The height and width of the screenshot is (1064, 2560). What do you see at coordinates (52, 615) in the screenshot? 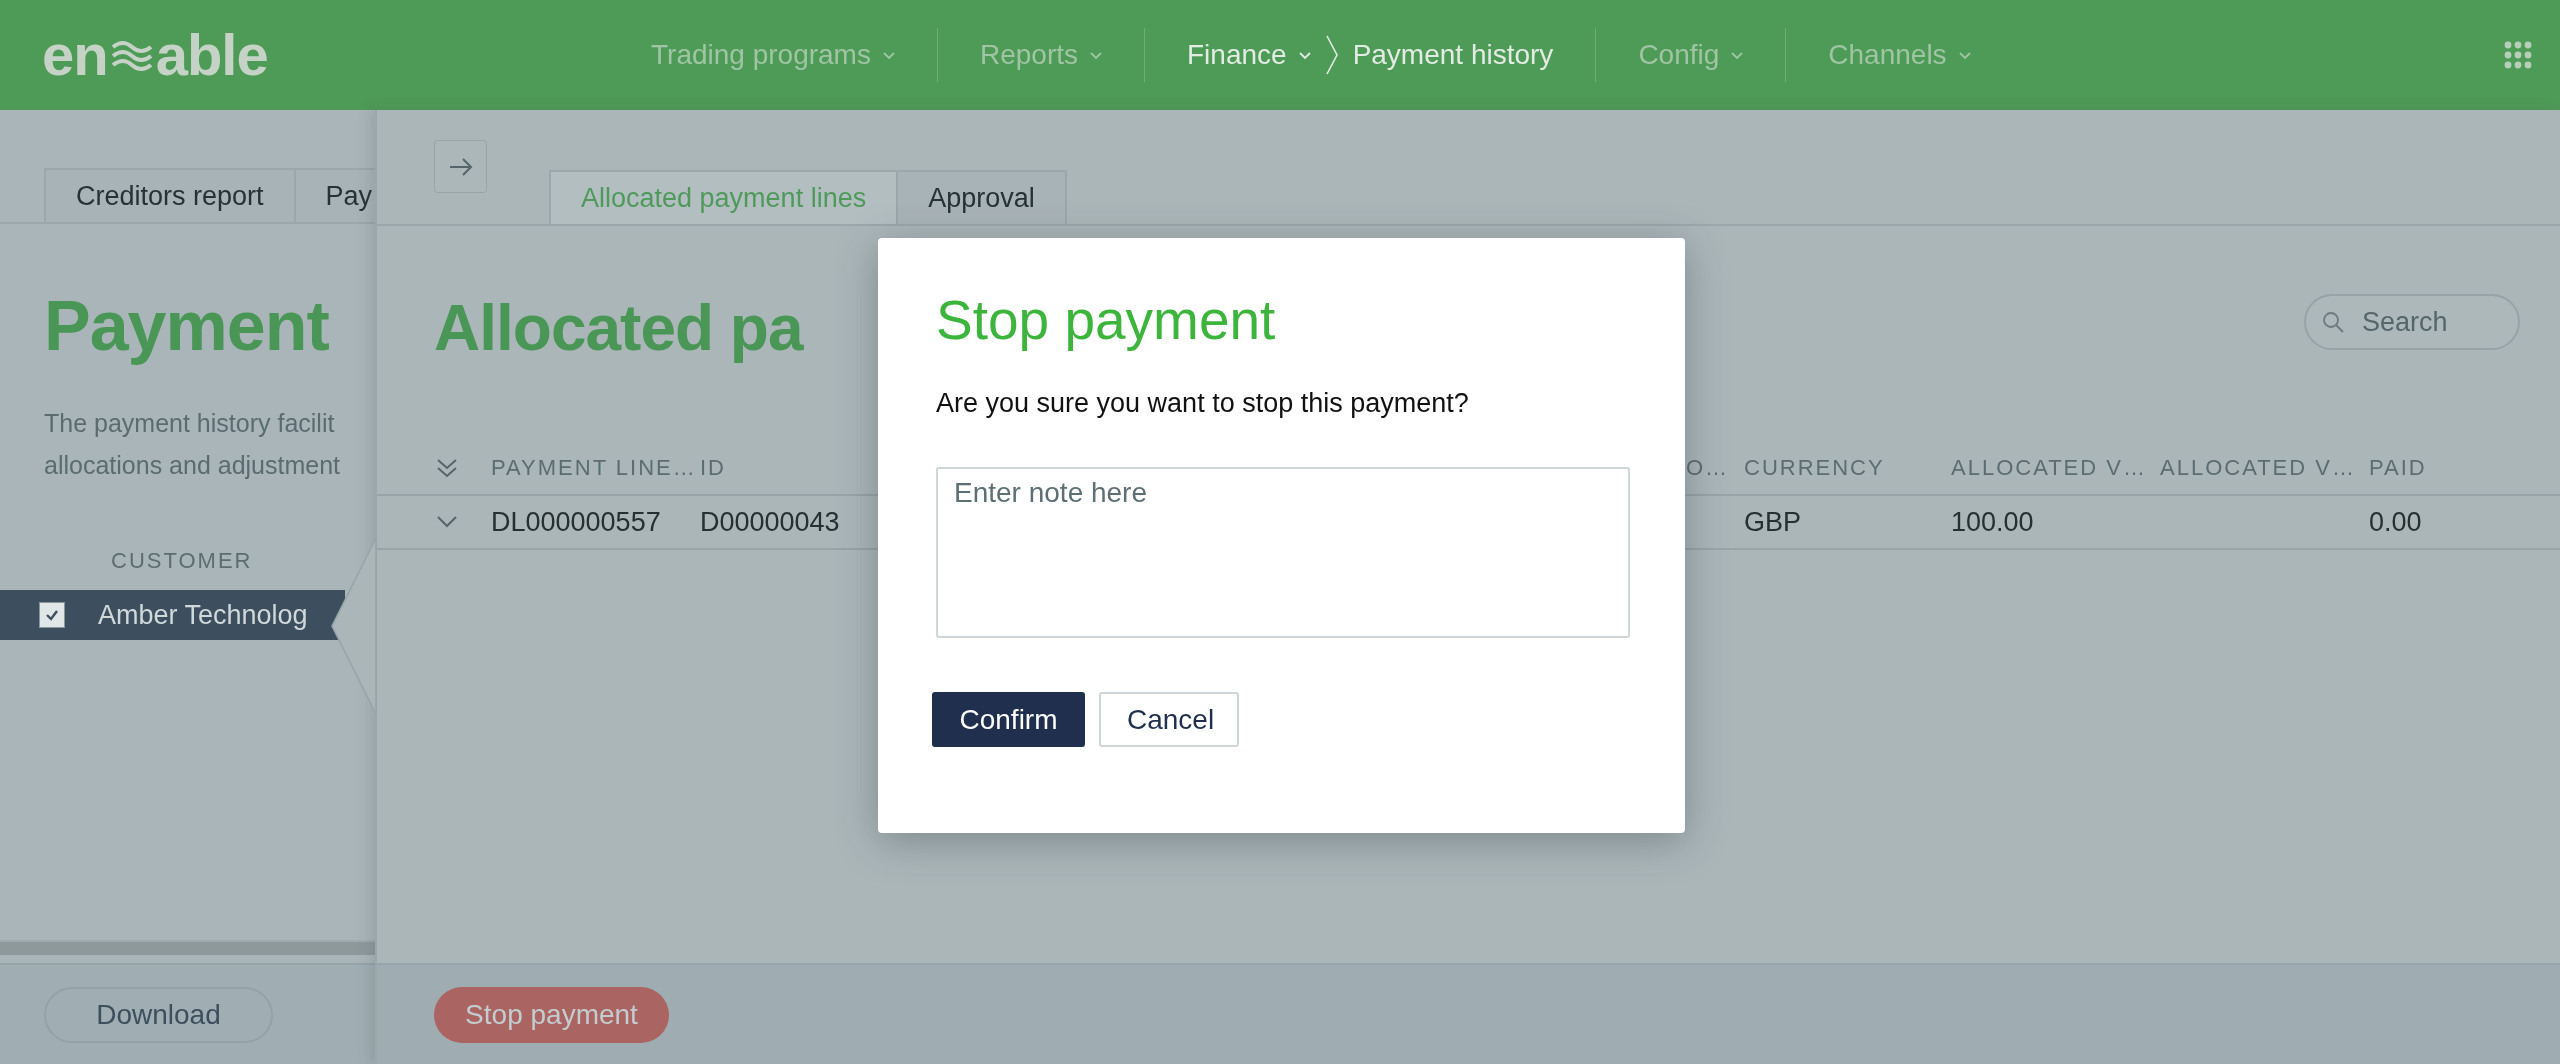
I see `checkbox` at bounding box center [52, 615].